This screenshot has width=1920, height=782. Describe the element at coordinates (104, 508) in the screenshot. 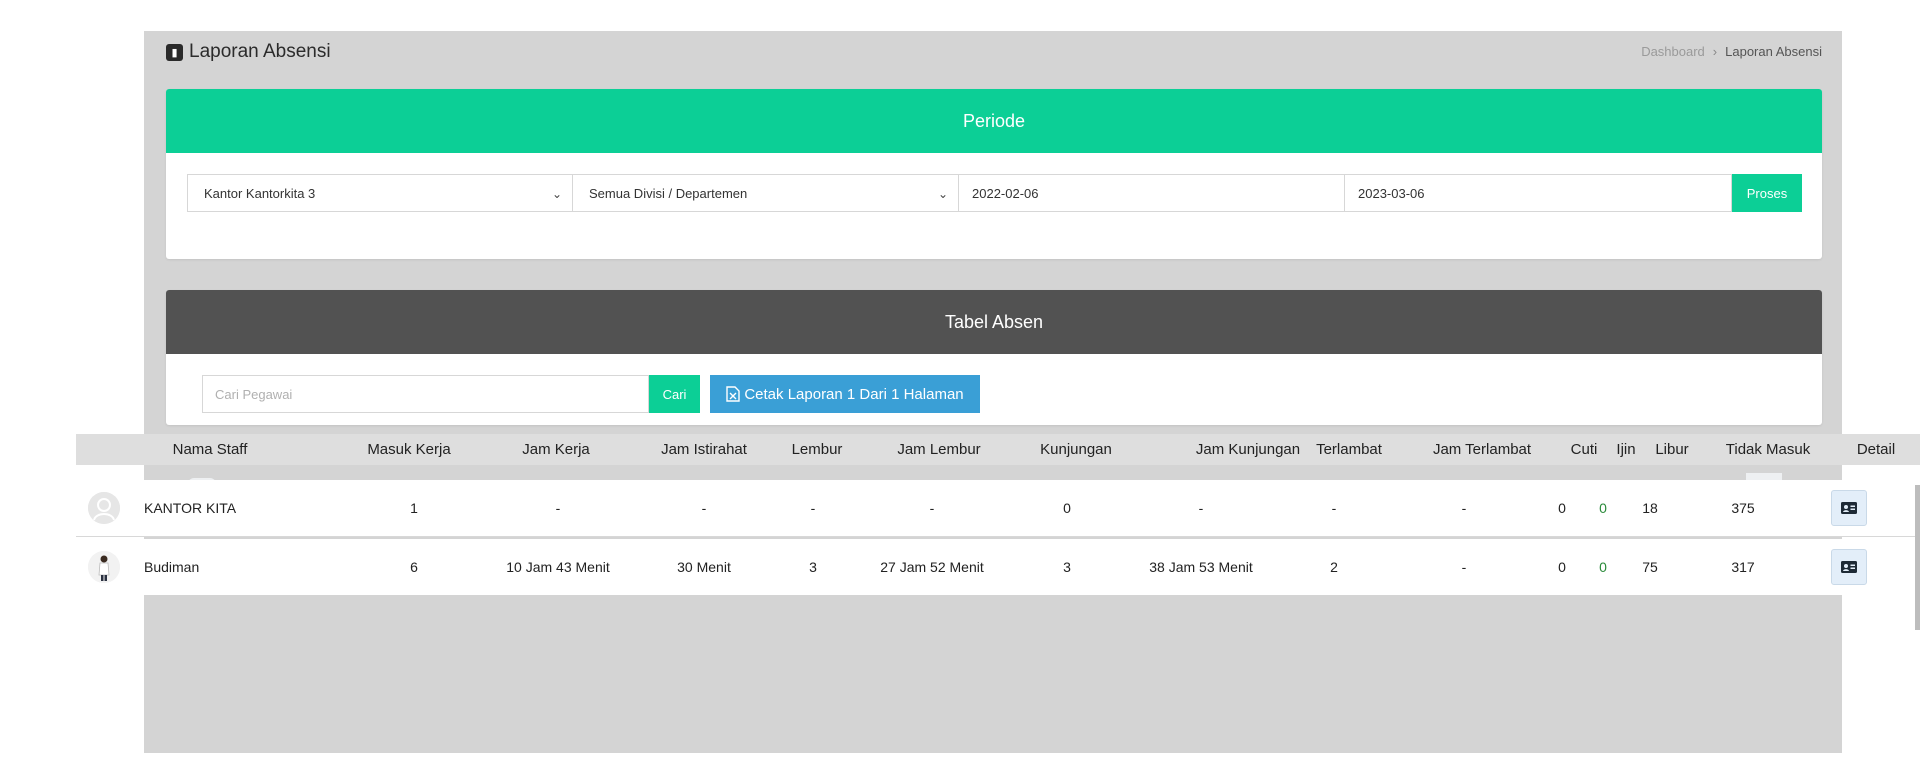

I see `user-silhouette-icon` at that location.